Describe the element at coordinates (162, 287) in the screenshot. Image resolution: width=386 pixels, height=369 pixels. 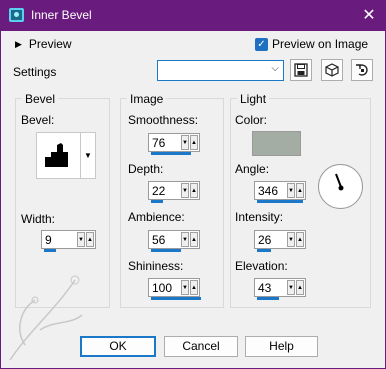
I see `shininess-value: 100` at that location.